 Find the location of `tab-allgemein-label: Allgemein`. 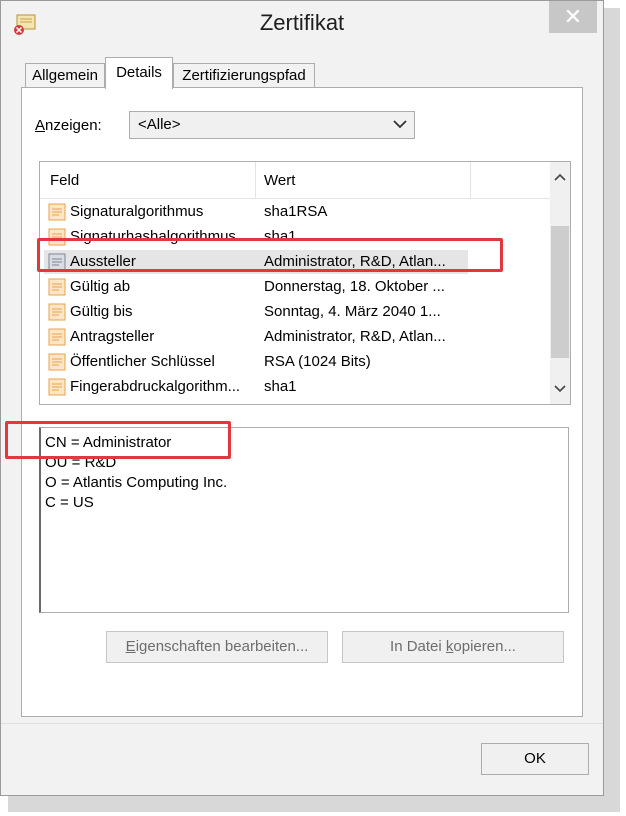

tab-allgemein-label: Allgemein is located at coordinates (65, 75).